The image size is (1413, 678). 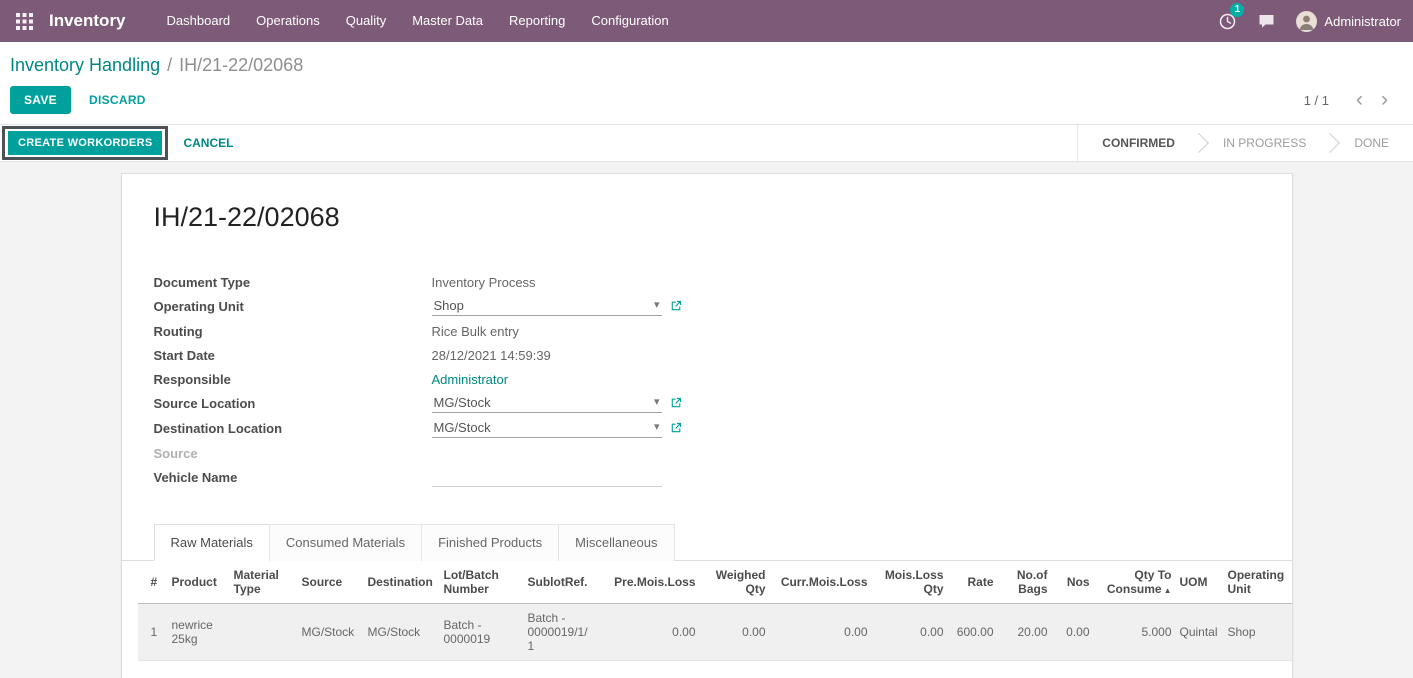 I want to click on status-confirmed: CONFIRMED, so click(x=1138, y=143).